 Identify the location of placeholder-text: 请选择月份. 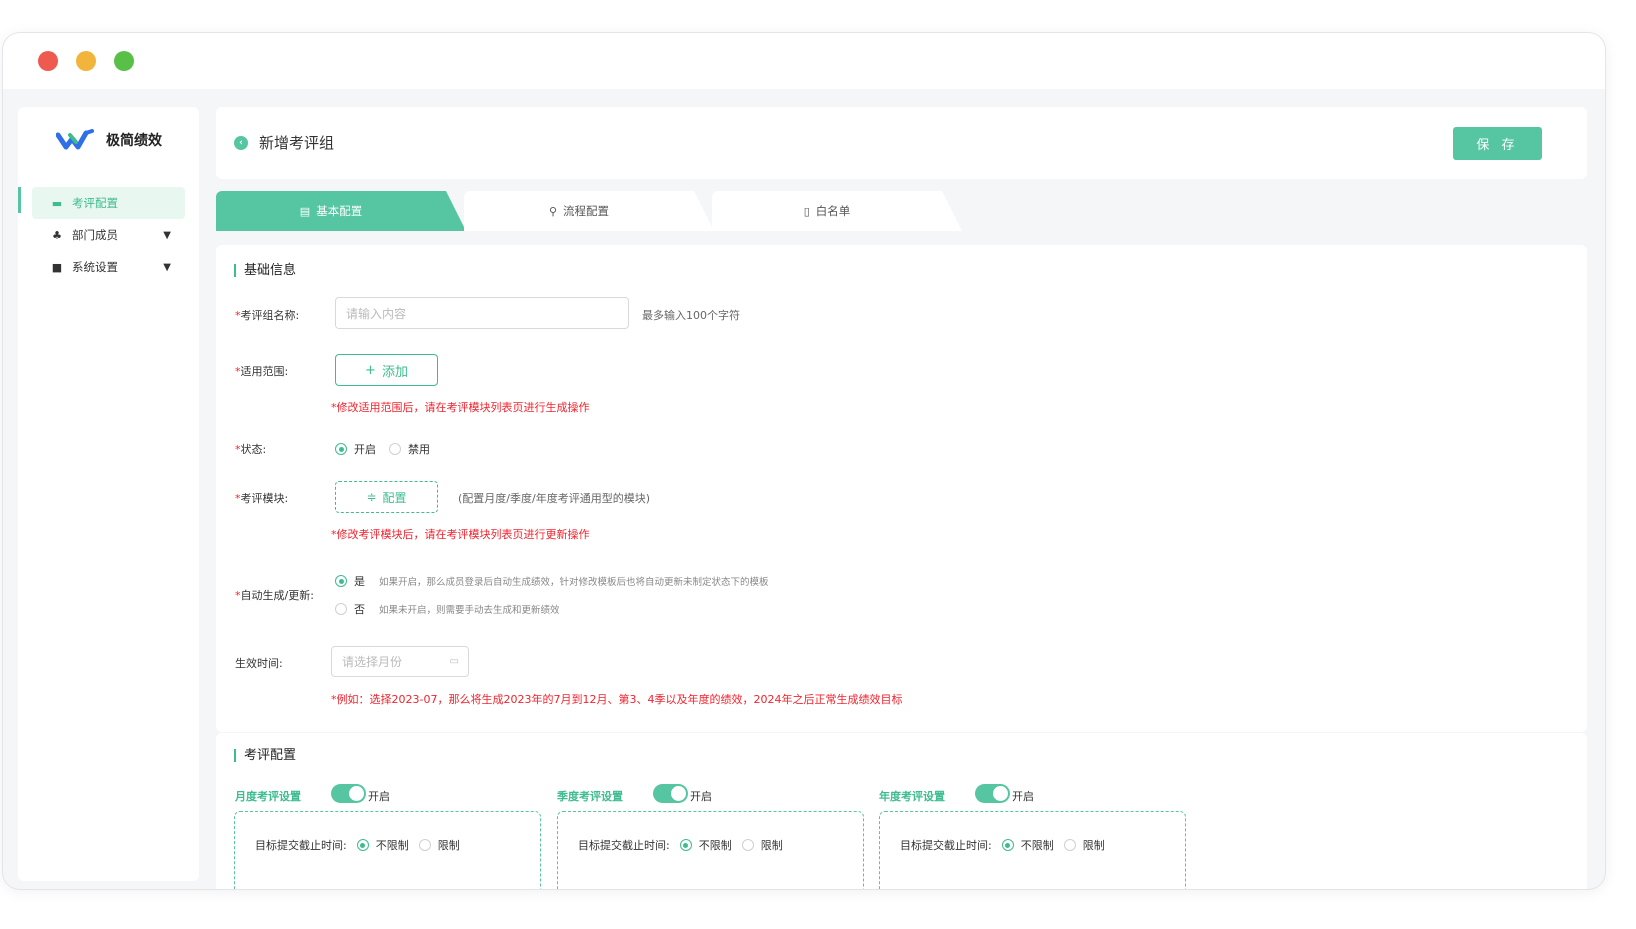
(372, 662).